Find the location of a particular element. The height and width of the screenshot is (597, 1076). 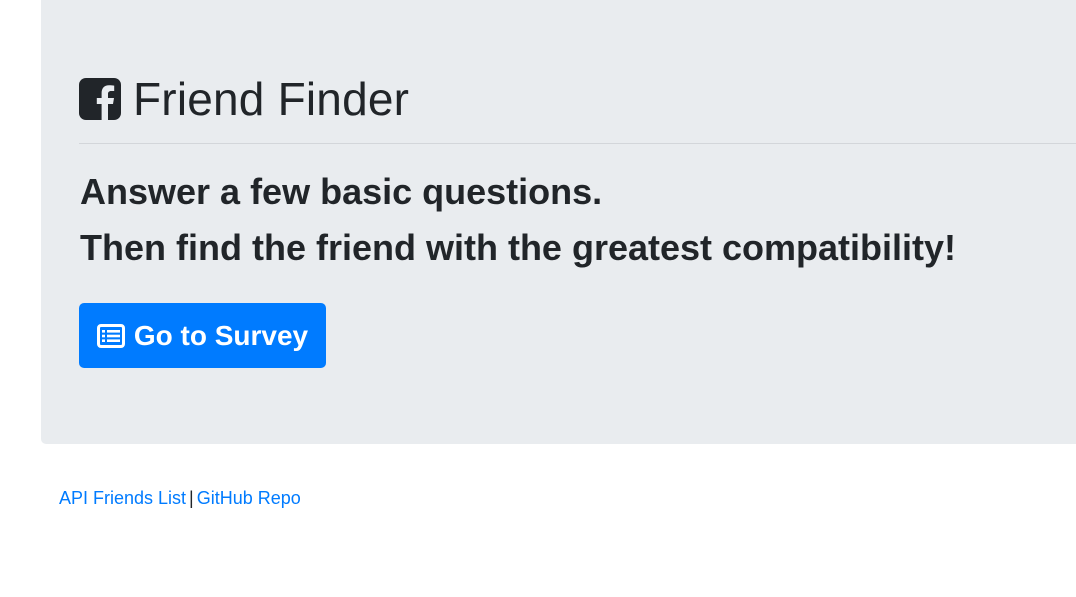

footer: API Friends List | GitHub Repo is located at coordinates (180, 498).